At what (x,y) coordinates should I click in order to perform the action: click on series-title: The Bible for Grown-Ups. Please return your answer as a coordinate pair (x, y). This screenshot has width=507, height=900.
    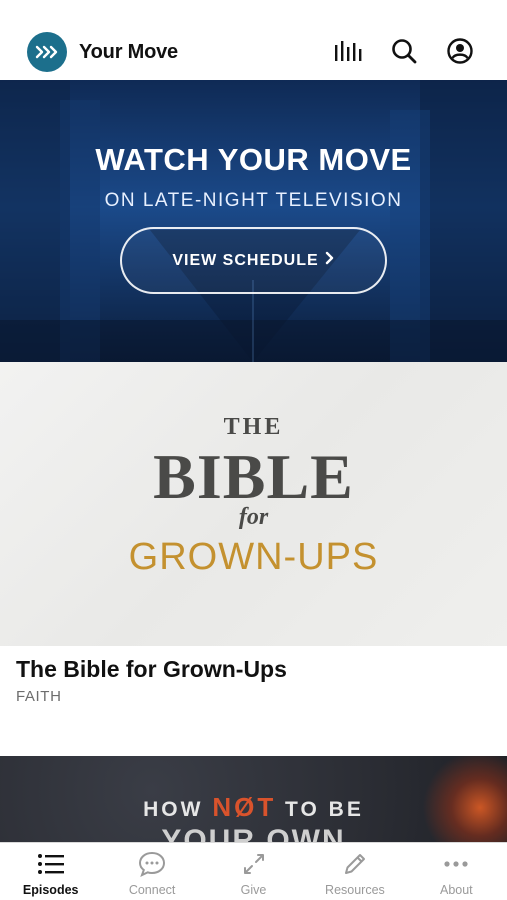
    Looking at the image, I should click on (151, 669).